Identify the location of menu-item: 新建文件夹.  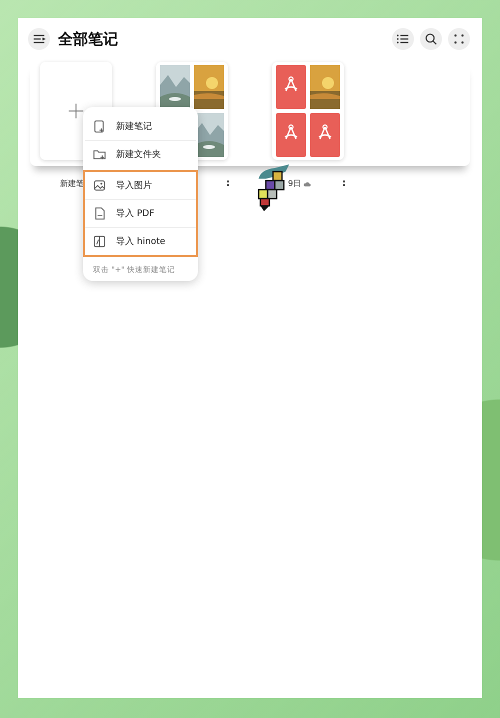
(140, 154).